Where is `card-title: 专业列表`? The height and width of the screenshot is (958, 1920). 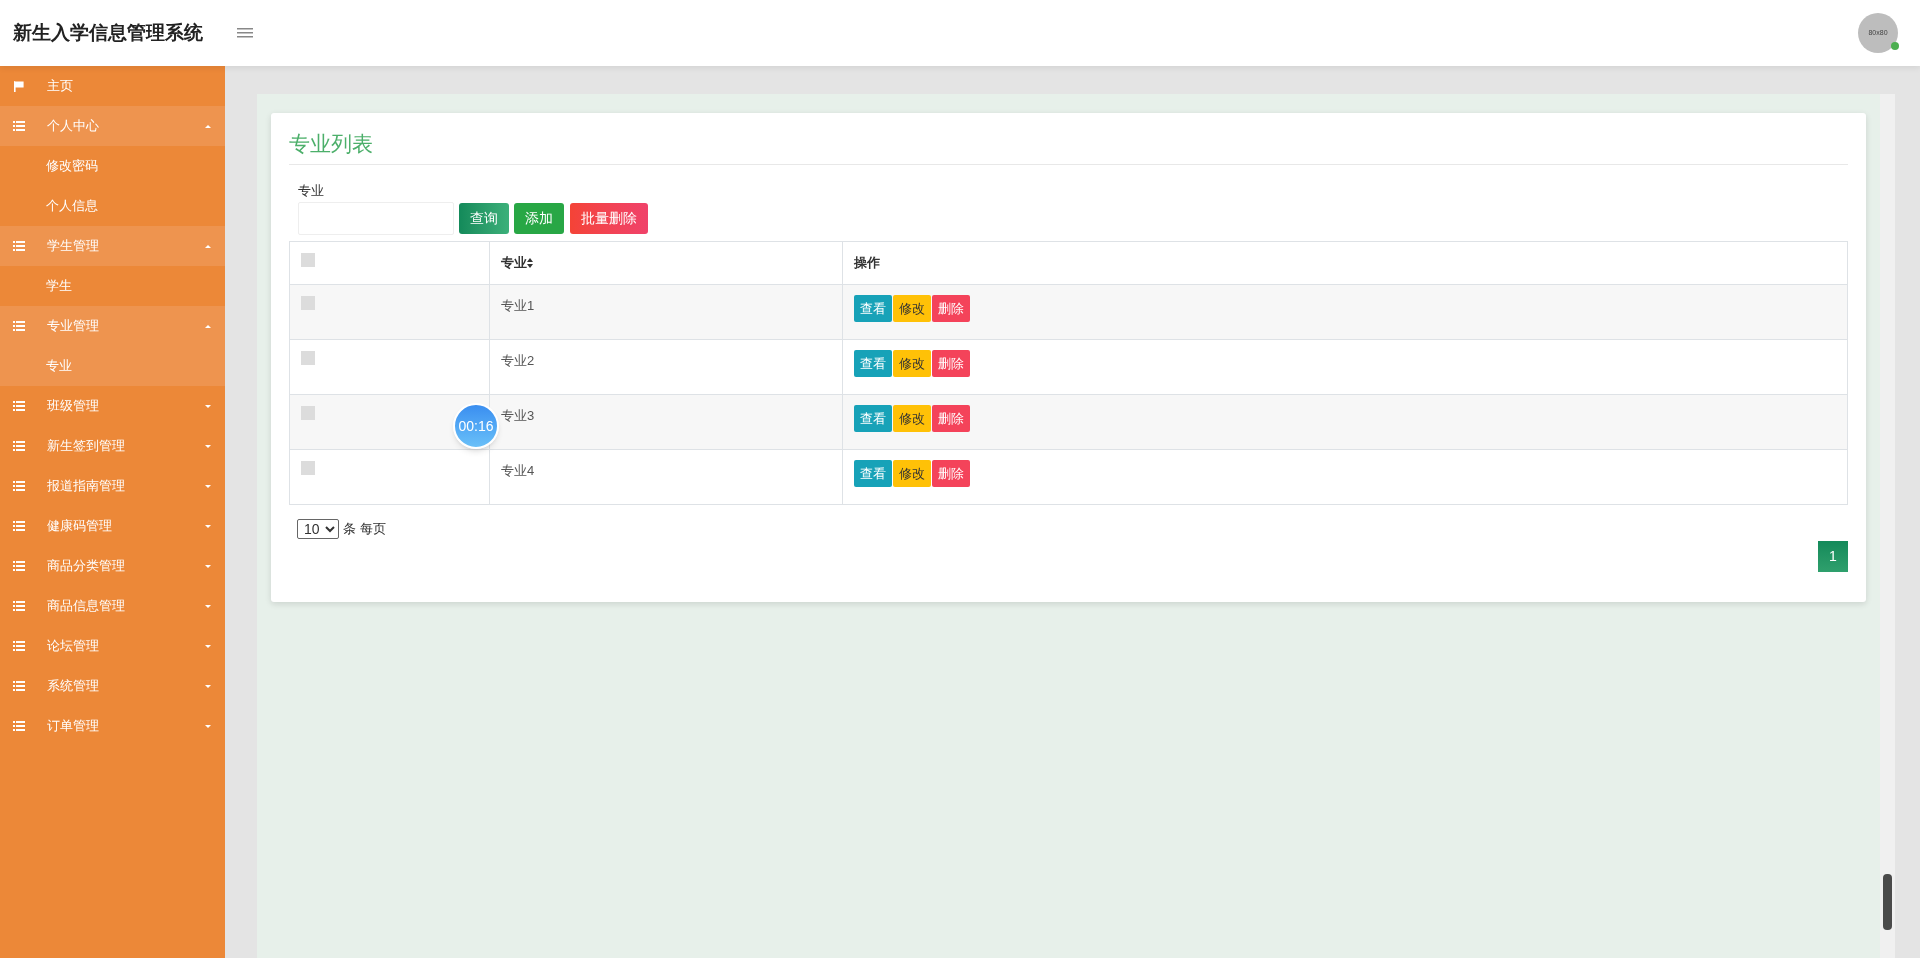
card-title: 专业列表 is located at coordinates (331, 144).